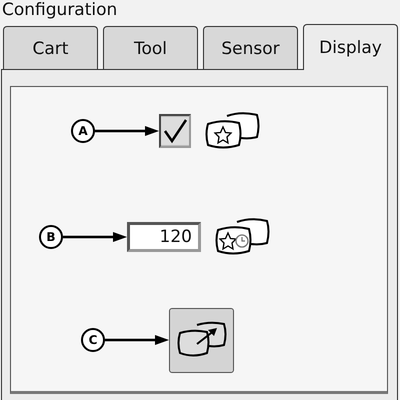 The height and width of the screenshot is (400, 400). What do you see at coordinates (350, 47) in the screenshot?
I see `tab: Display` at bounding box center [350, 47].